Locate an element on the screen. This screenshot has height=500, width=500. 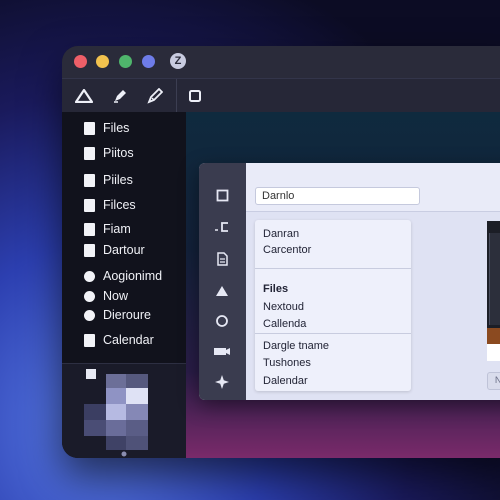
rail-button-camera is located at coordinates (222, 351).